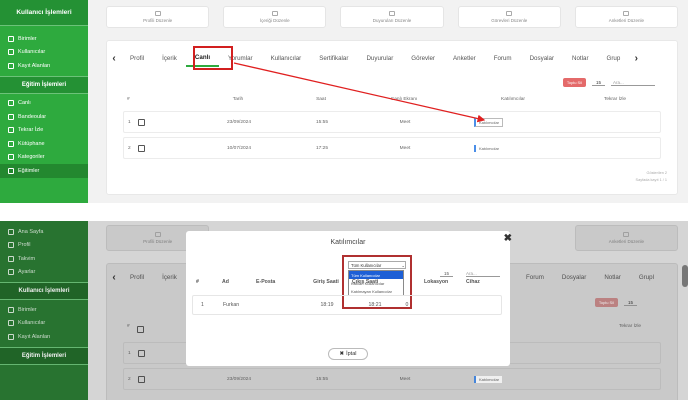 This screenshot has width=688, height=400. Describe the element at coordinates (580, 58) in the screenshot. I see `tab-notlar: Notlar` at that location.